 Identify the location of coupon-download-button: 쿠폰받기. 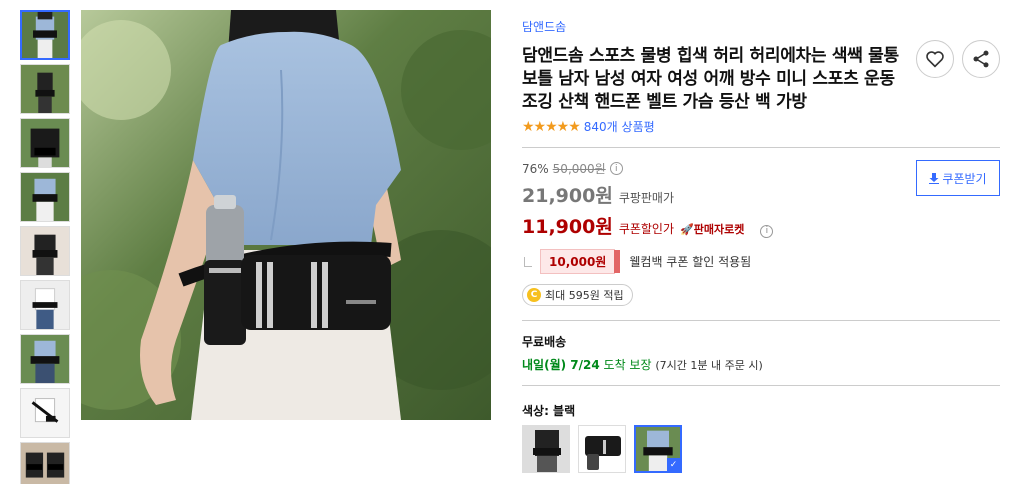
(958, 178).